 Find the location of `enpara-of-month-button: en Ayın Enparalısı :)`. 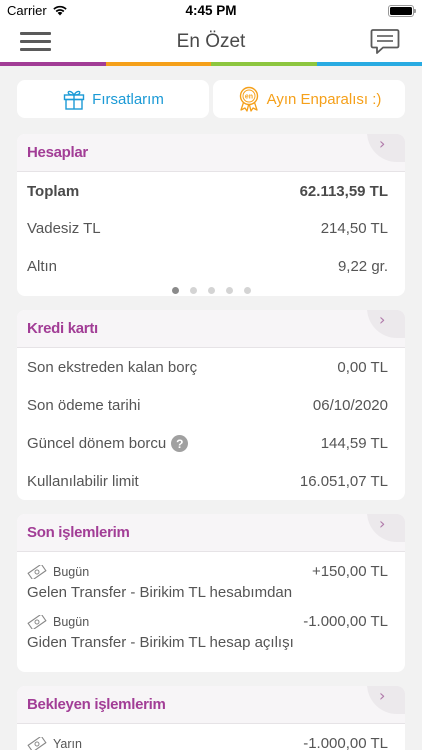

enpara-of-month-button: en Ayın Enparalısı :) is located at coordinates (309, 99).